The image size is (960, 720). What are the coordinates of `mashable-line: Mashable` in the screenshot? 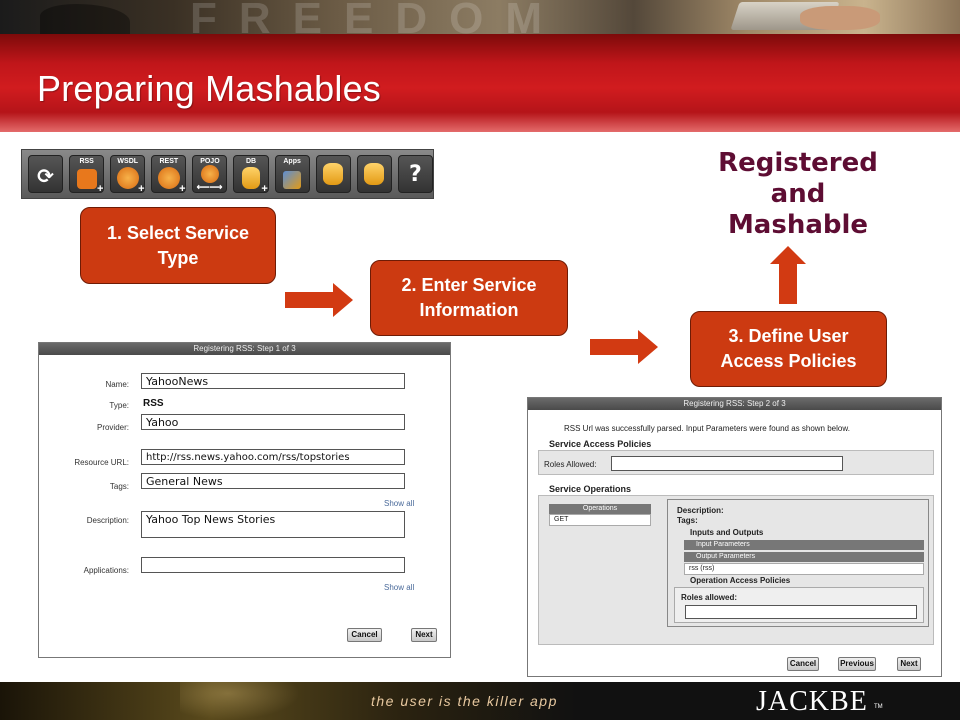 It's located at (798, 225).